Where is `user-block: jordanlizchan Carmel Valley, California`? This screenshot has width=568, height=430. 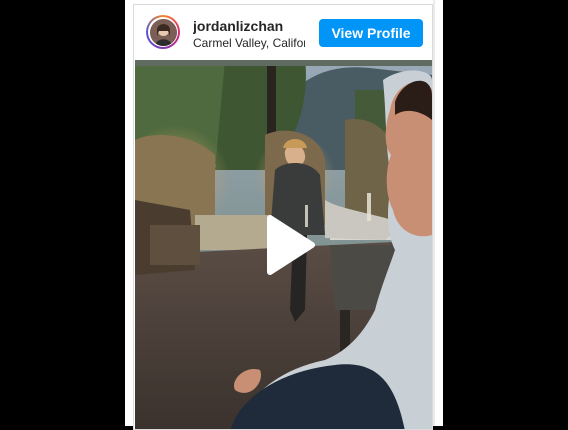 user-block: jordanlizchan Carmel Valley, California is located at coordinates (249, 34).